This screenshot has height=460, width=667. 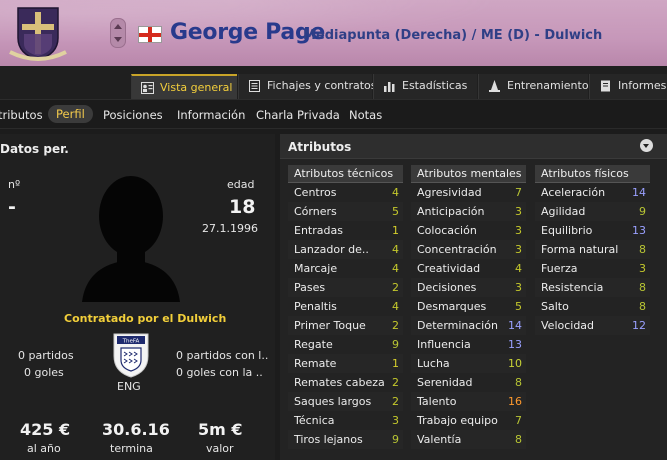 What do you see at coordinates (468, 211) in the screenshot?
I see `attribute-row: Anticipación 3` at bounding box center [468, 211].